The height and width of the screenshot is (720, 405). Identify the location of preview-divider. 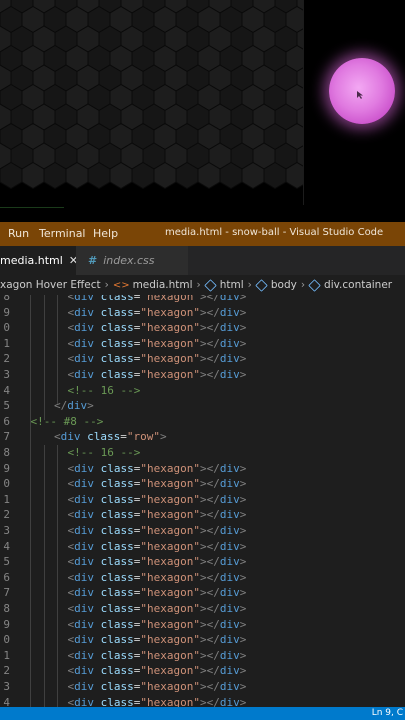
(303, 102).